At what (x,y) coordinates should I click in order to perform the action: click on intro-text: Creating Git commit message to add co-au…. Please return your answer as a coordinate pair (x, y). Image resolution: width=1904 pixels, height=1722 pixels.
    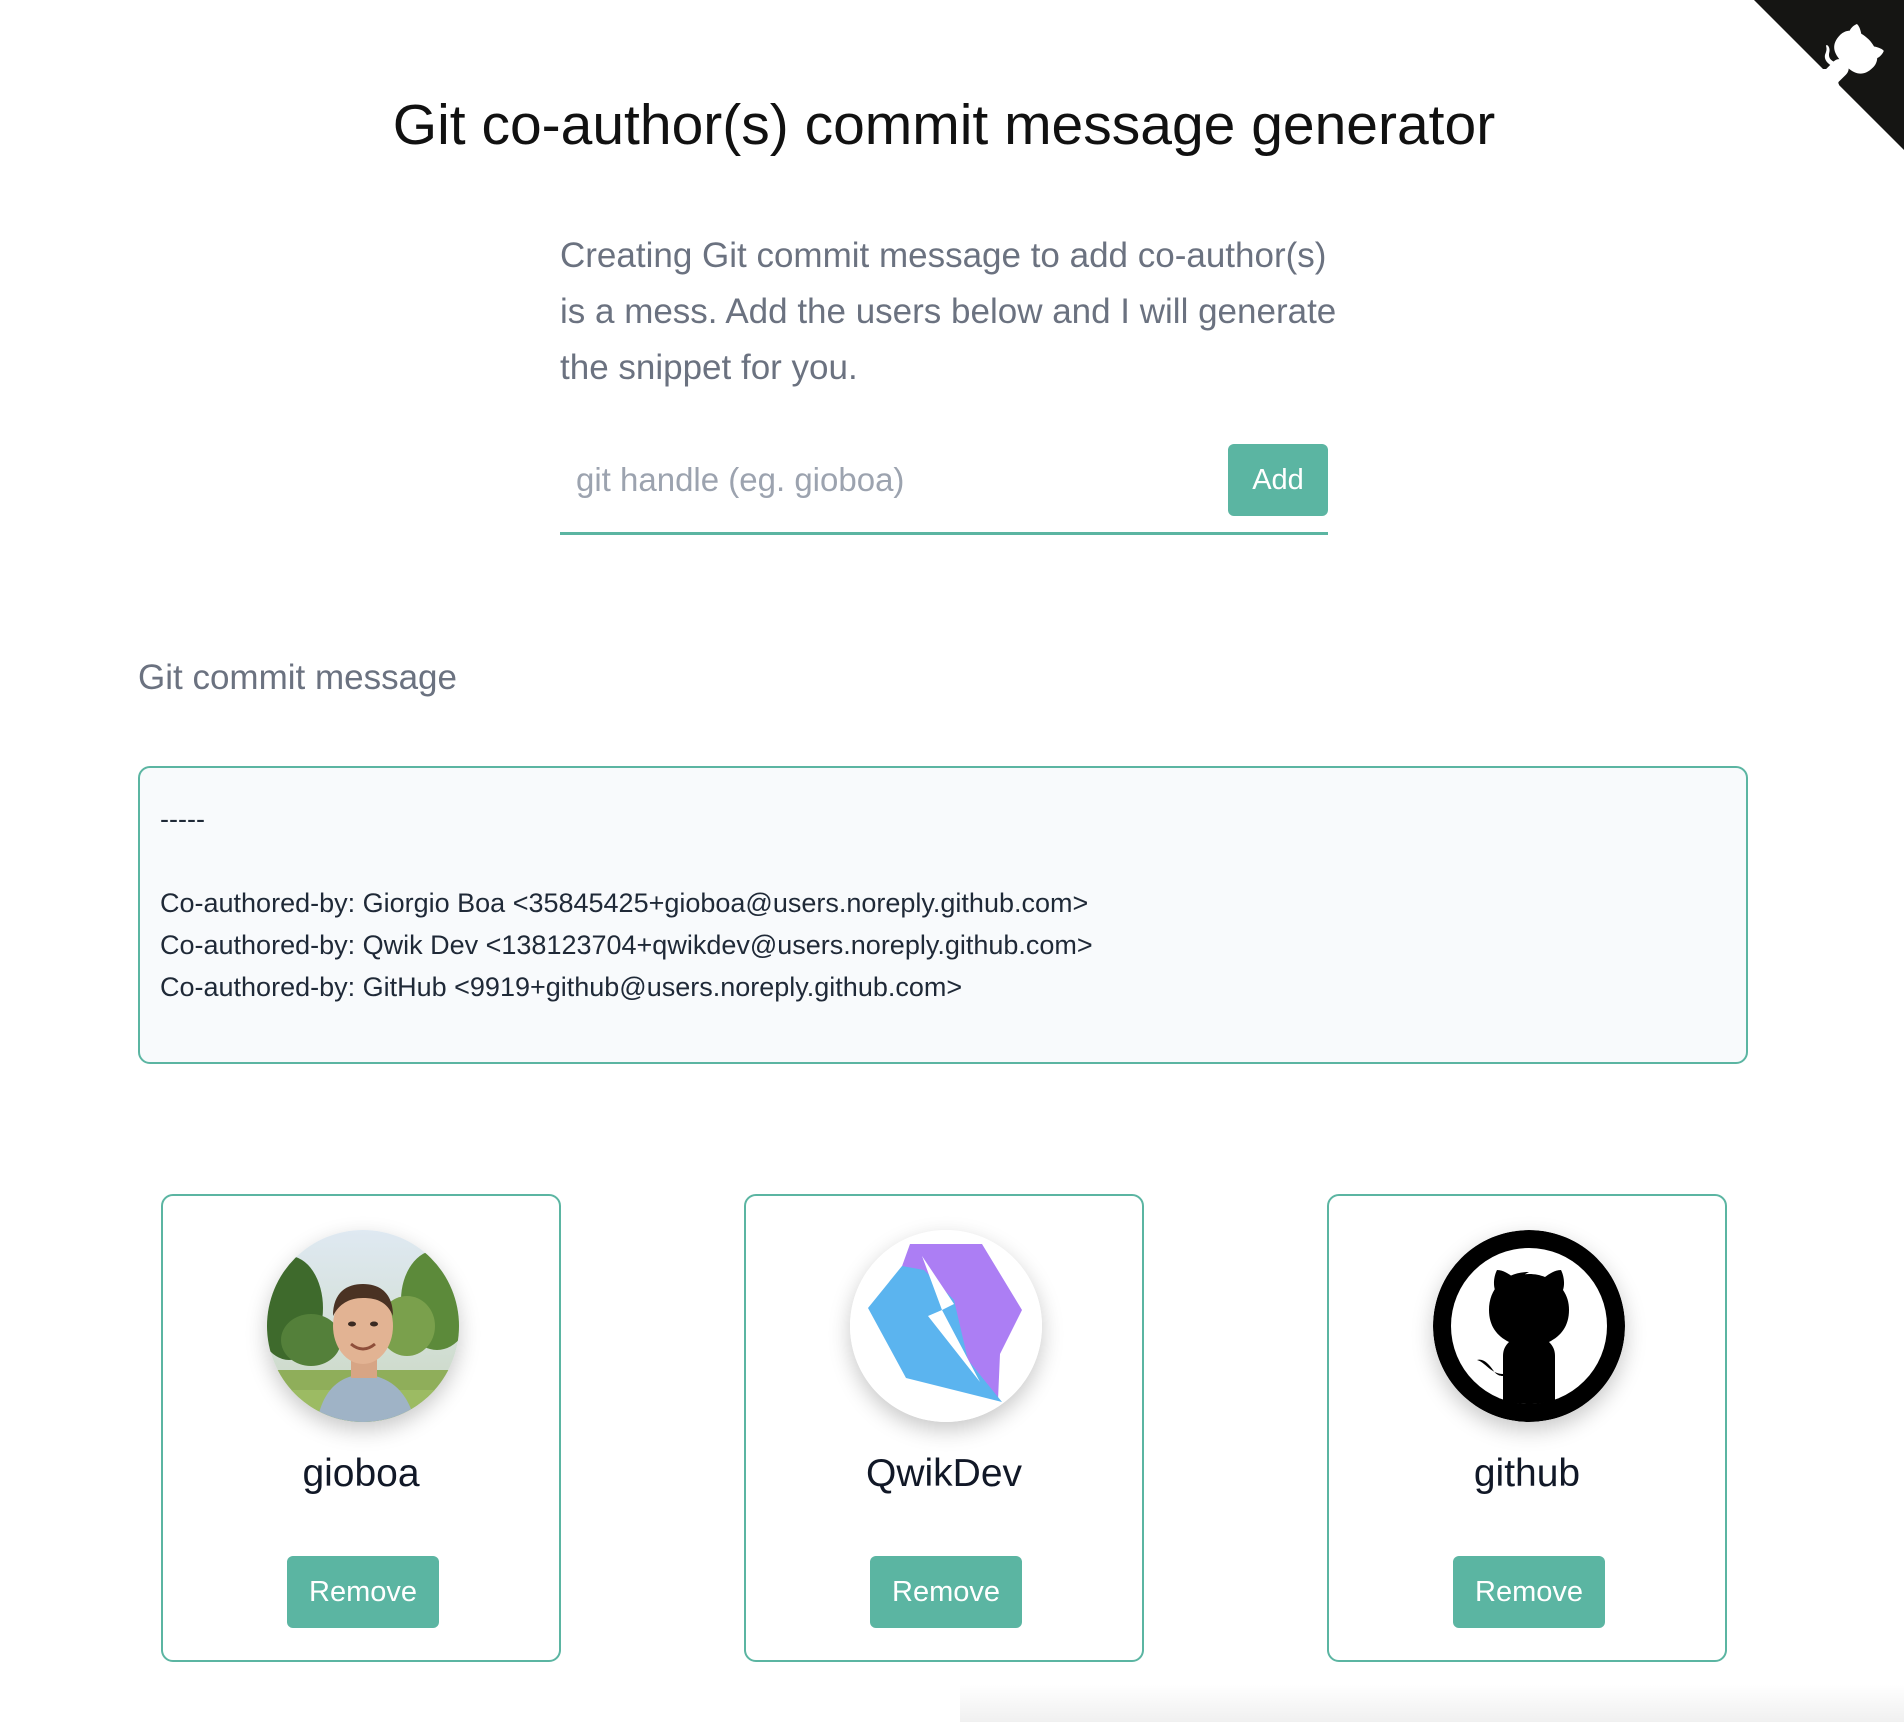
    Looking at the image, I should click on (948, 311).